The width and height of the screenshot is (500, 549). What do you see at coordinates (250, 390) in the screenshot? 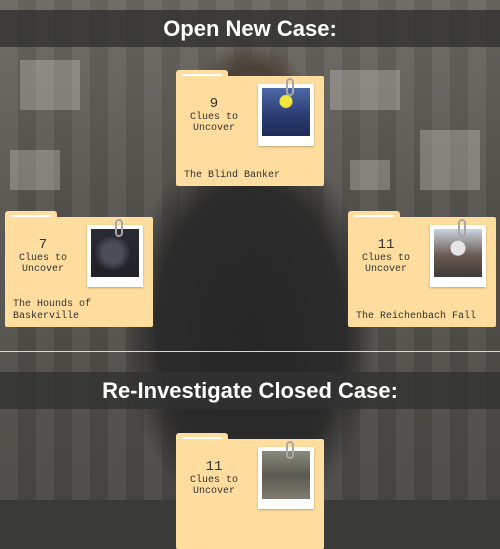
I see `closed-case-heading: Re-Investigate Closed Case:` at bounding box center [250, 390].